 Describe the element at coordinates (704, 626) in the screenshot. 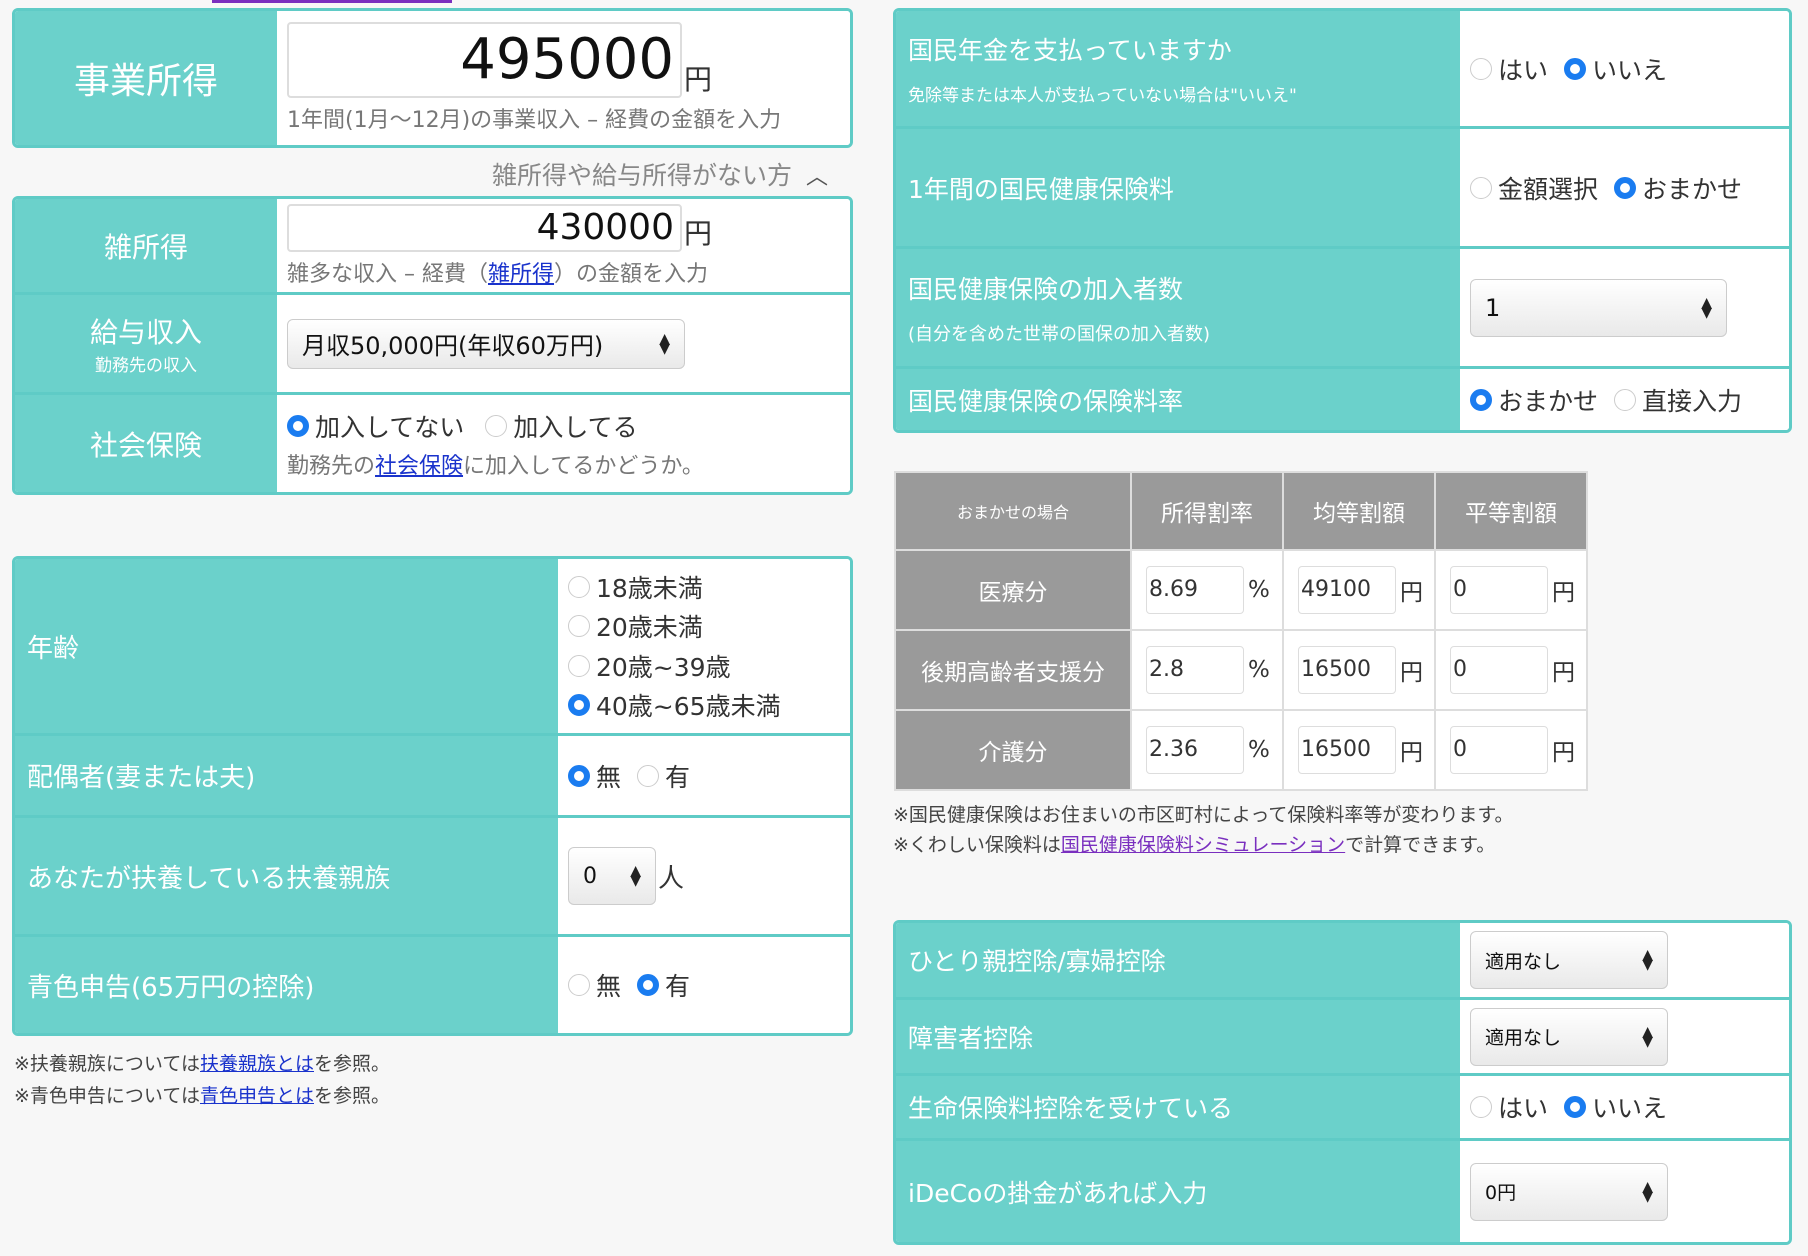

I see `age-option-1: 20歳未満` at that location.